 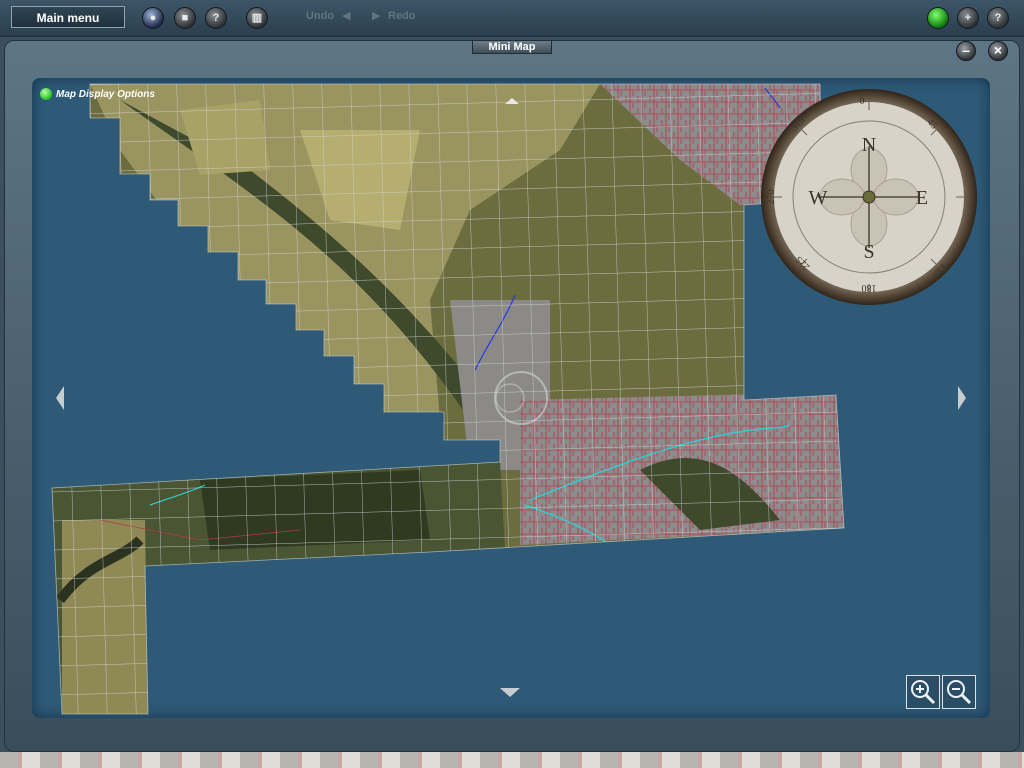 I want to click on green-toggle-icon, so click(x=46, y=94).